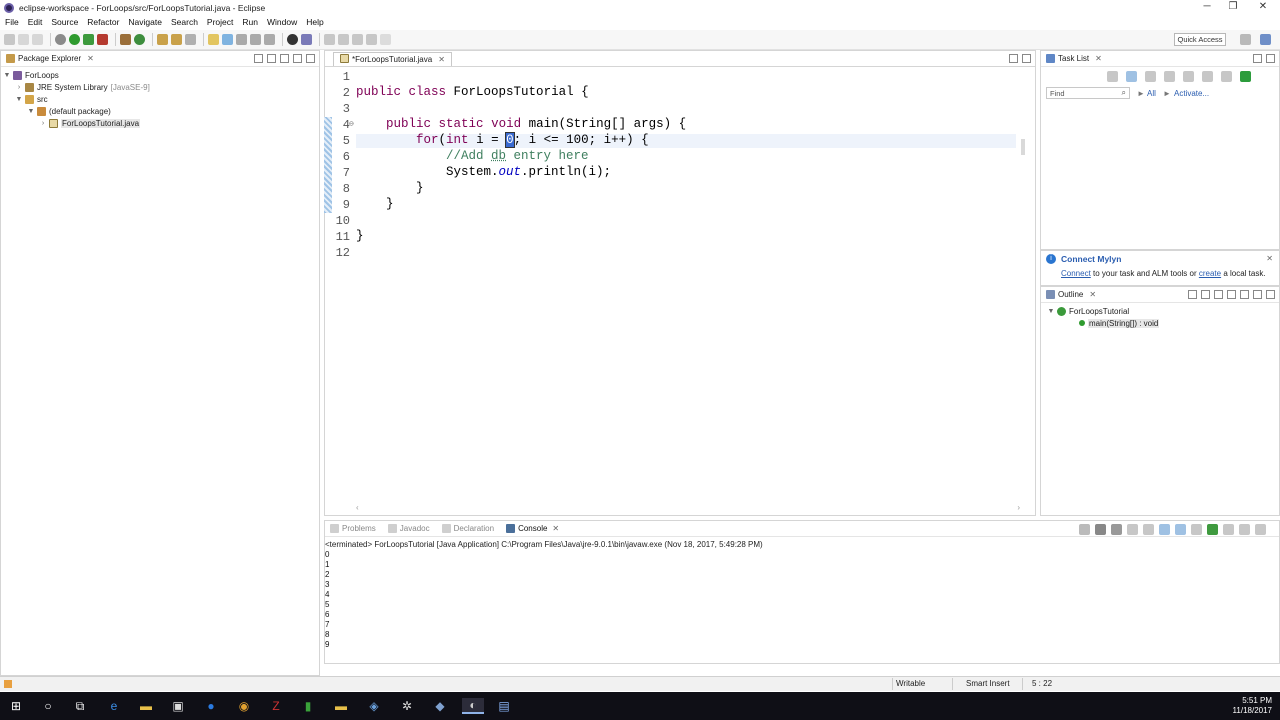  I want to click on scroll-right-icon: ›, so click(1018, 507).